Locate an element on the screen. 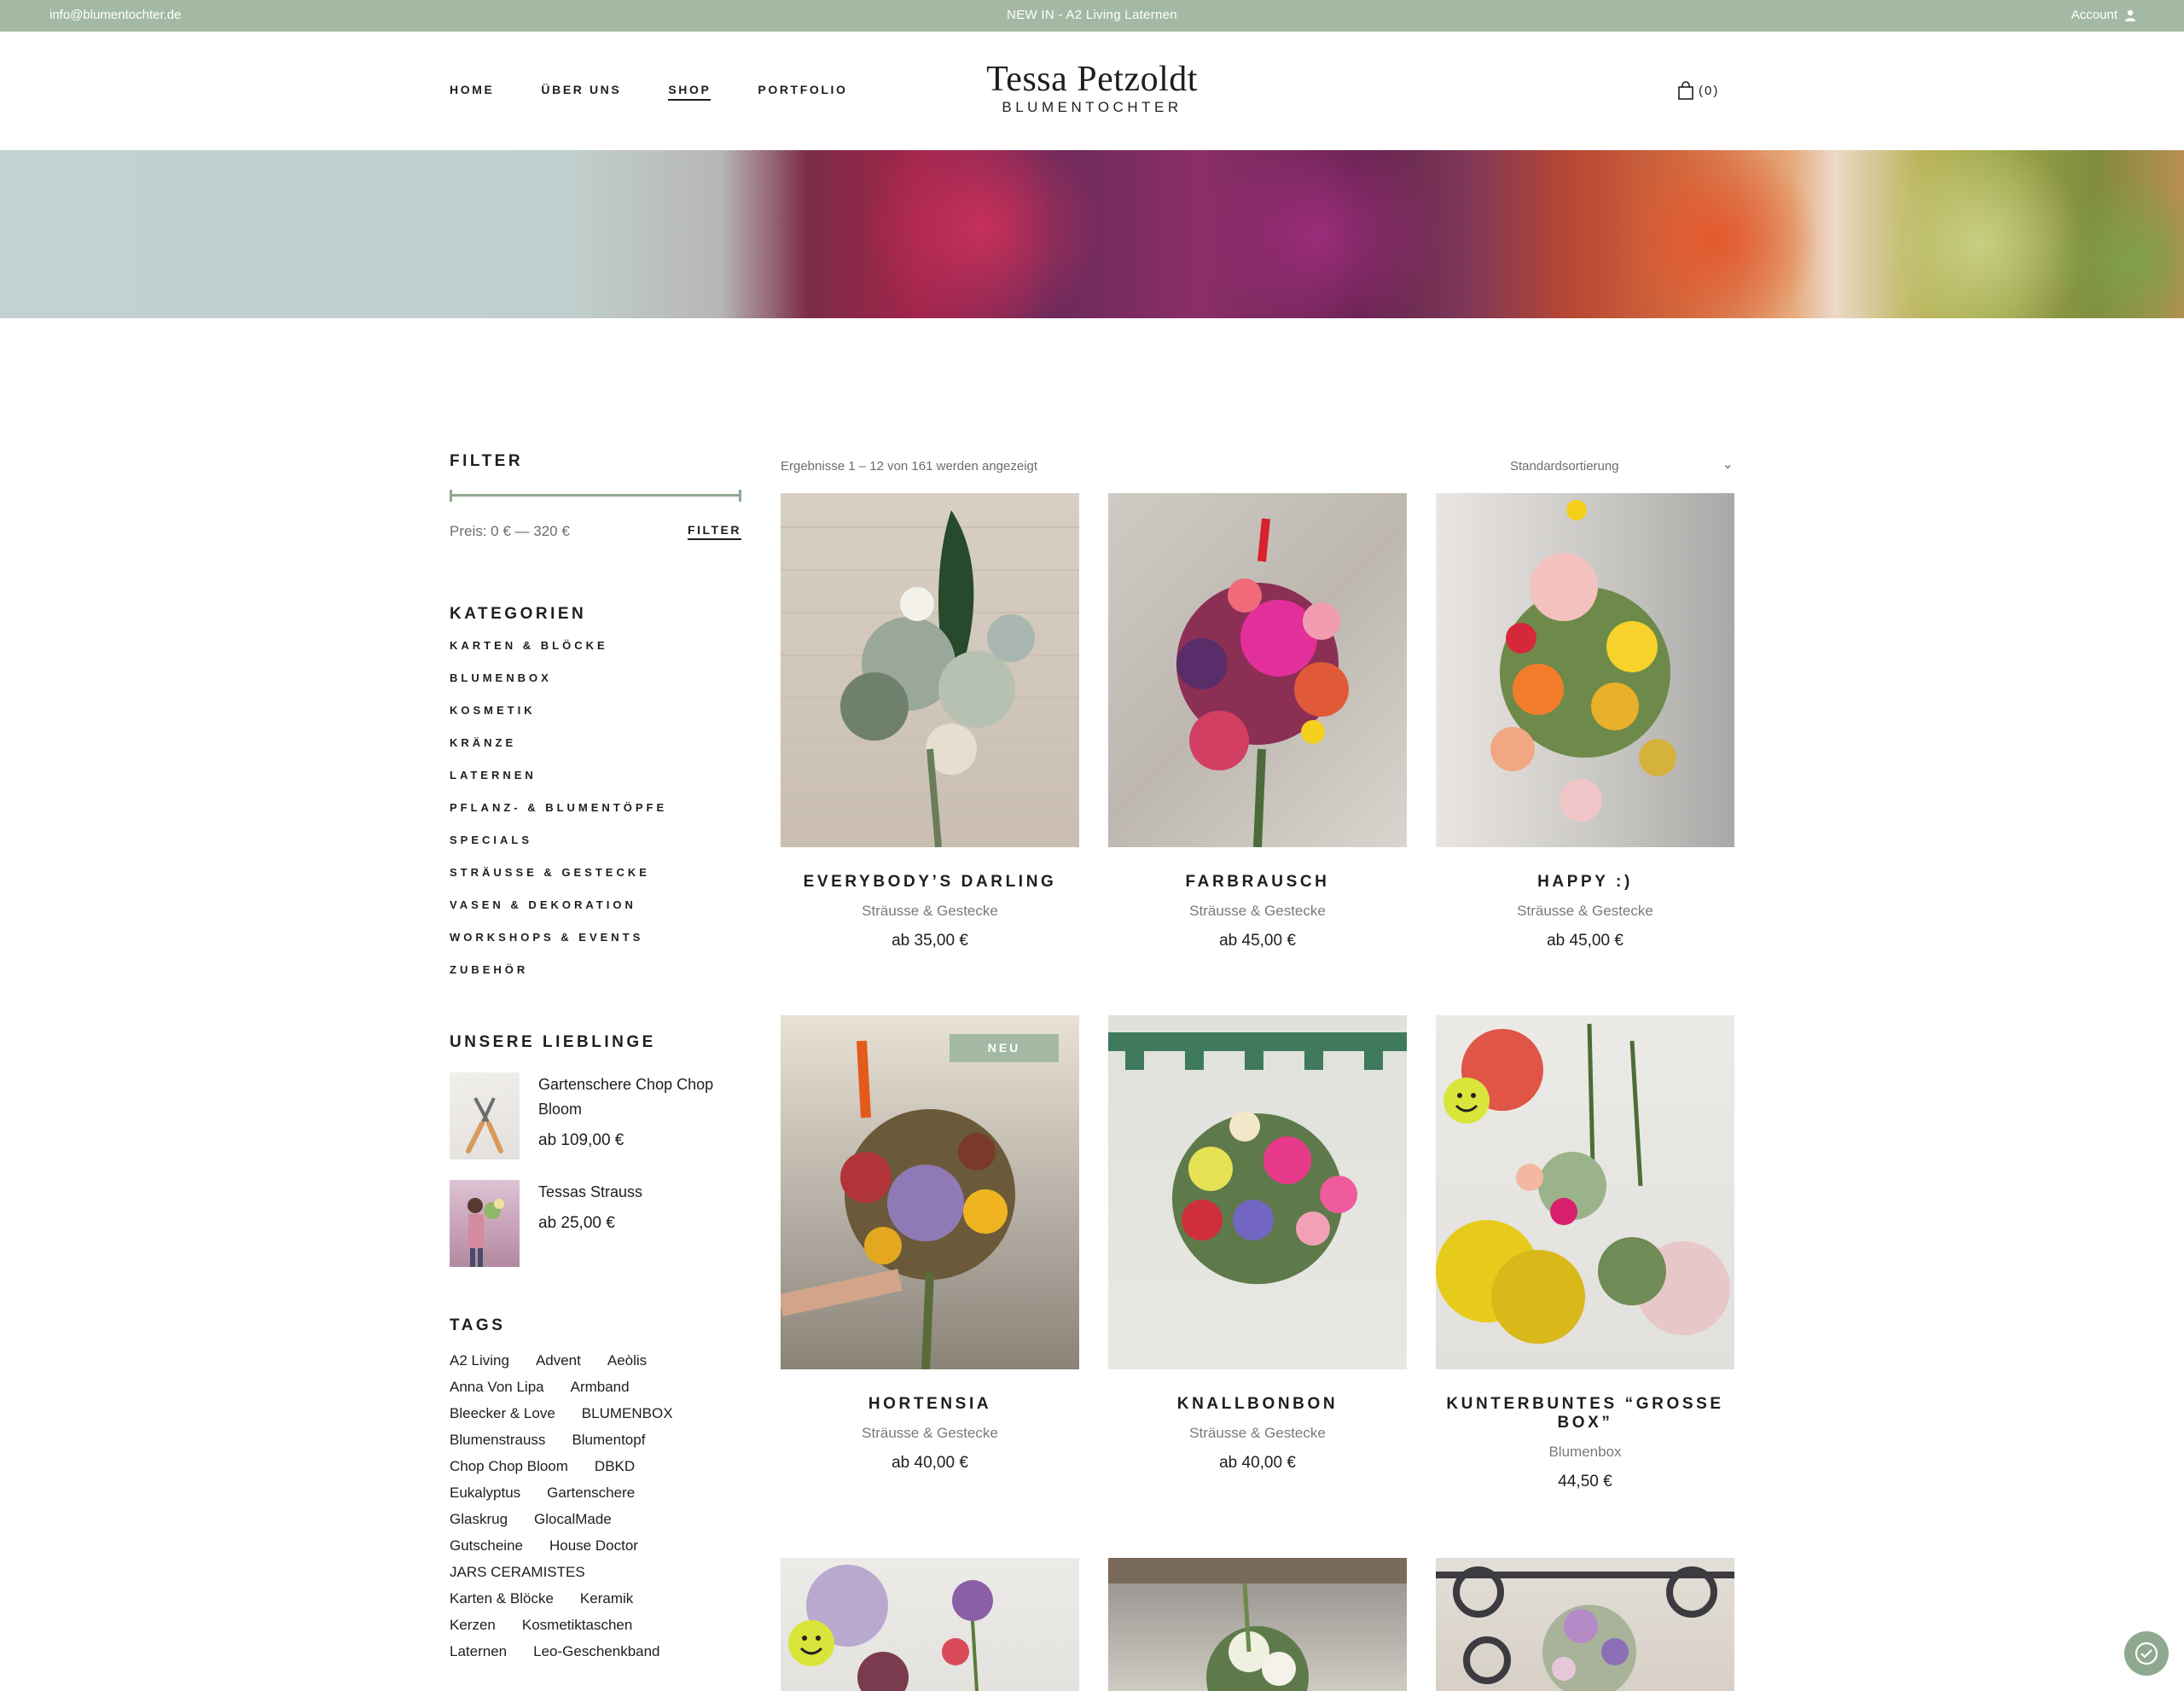  account-label: Account is located at coordinates (2094, 15).